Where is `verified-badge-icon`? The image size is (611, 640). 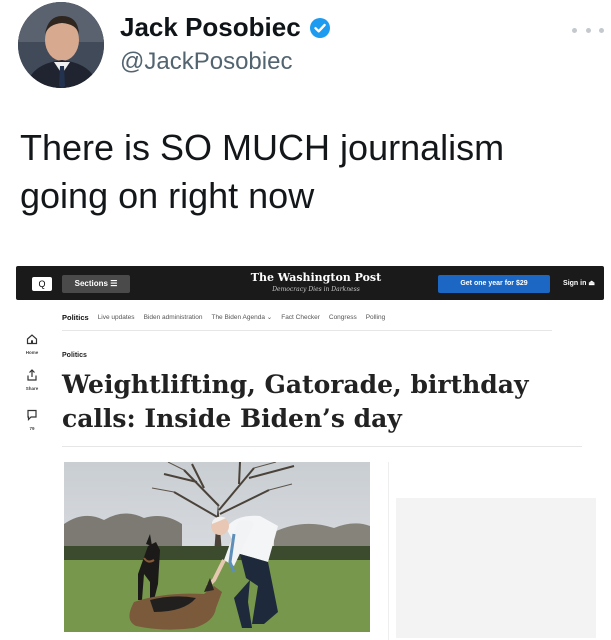
verified-badge-icon is located at coordinates (319, 27).